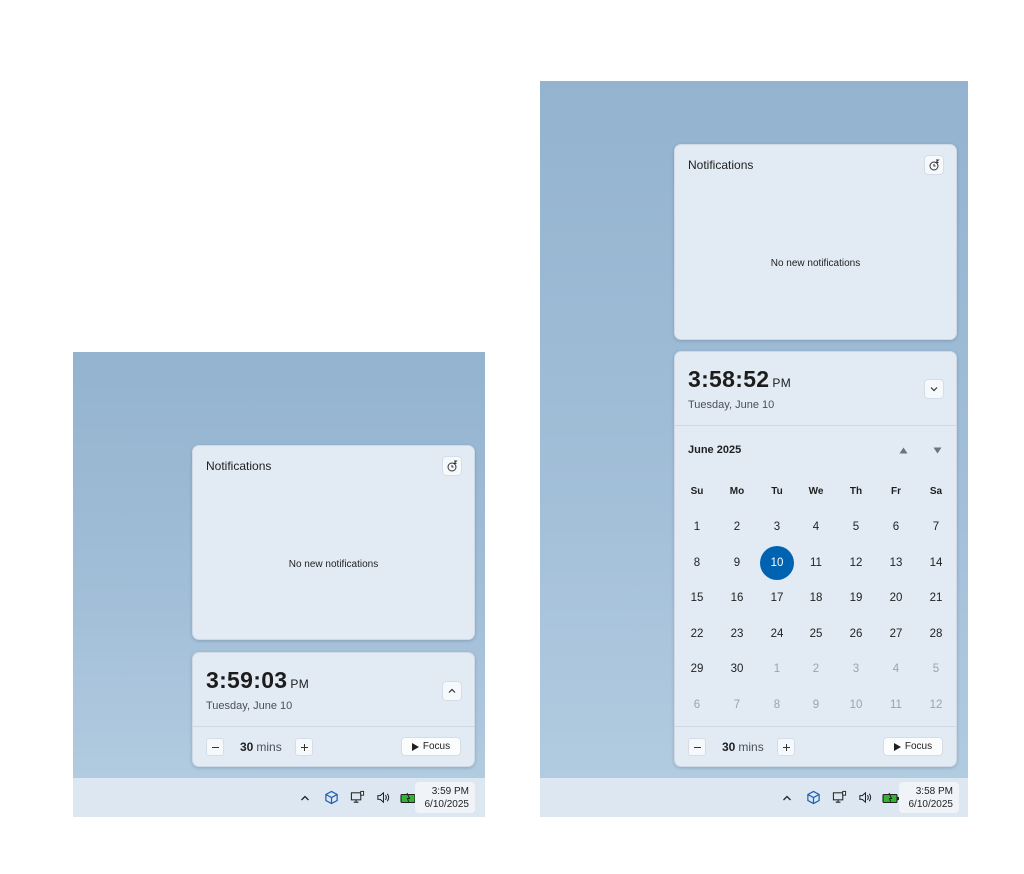 The height and width of the screenshot is (874, 1024). Describe the element at coordinates (714, 450) in the screenshot. I see `calendar-month-label: June 2025` at that location.